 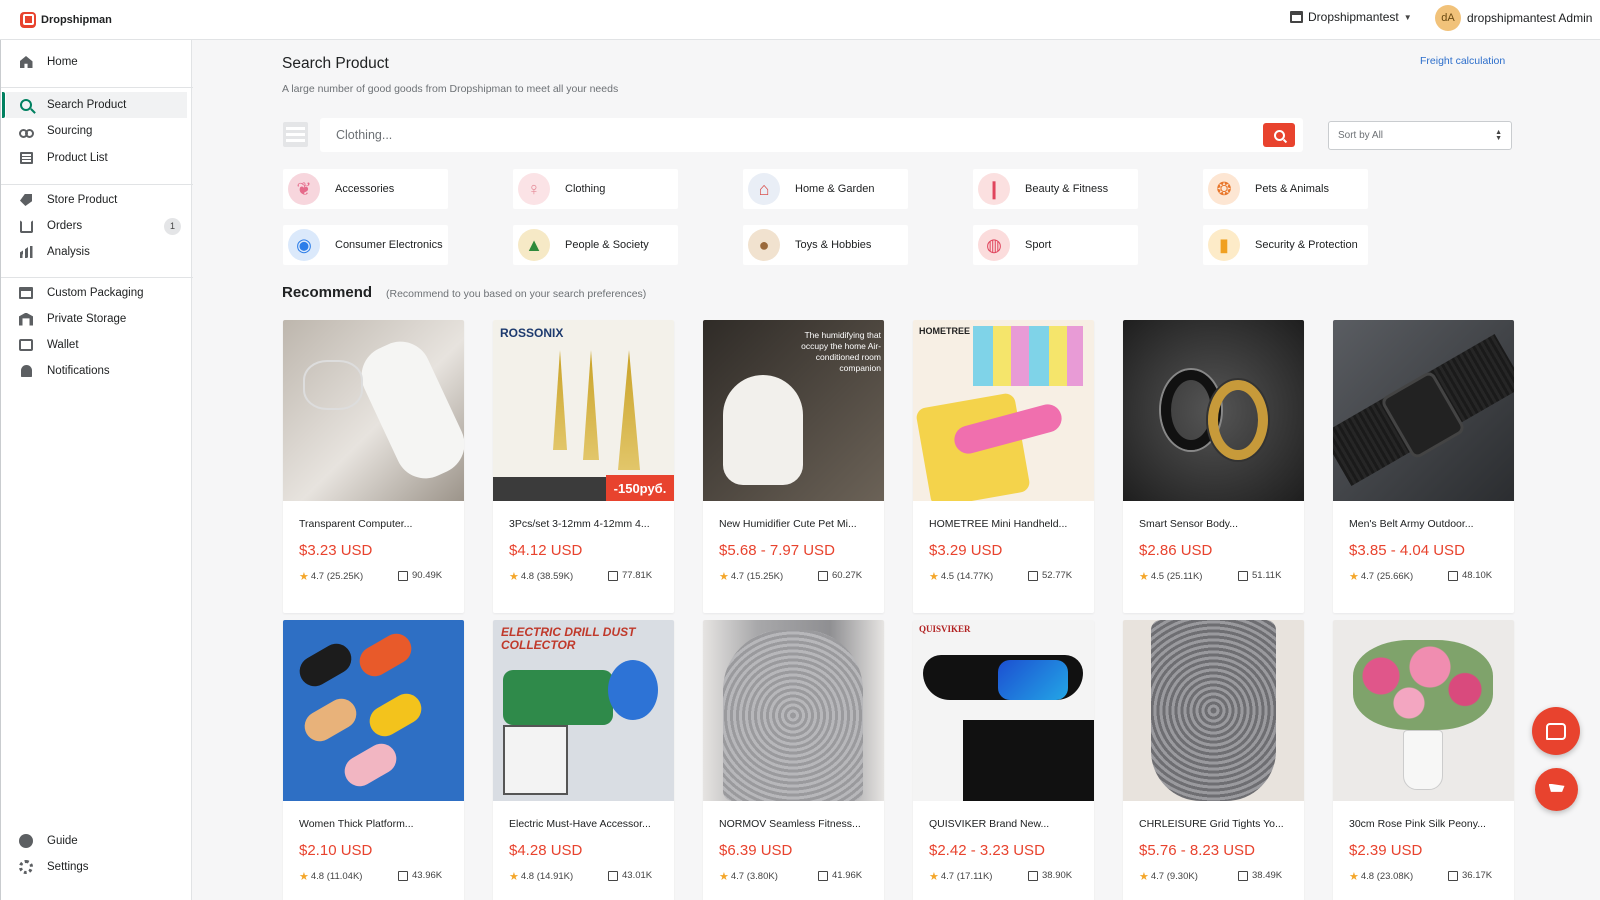 I want to click on sidebar-item-settings: Settings, so click(x=97, y=867).